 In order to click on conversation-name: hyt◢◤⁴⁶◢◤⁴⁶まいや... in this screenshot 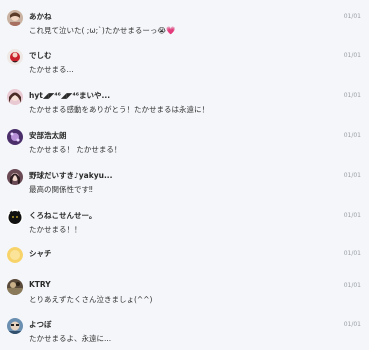, I will do `click(70, 95)`.